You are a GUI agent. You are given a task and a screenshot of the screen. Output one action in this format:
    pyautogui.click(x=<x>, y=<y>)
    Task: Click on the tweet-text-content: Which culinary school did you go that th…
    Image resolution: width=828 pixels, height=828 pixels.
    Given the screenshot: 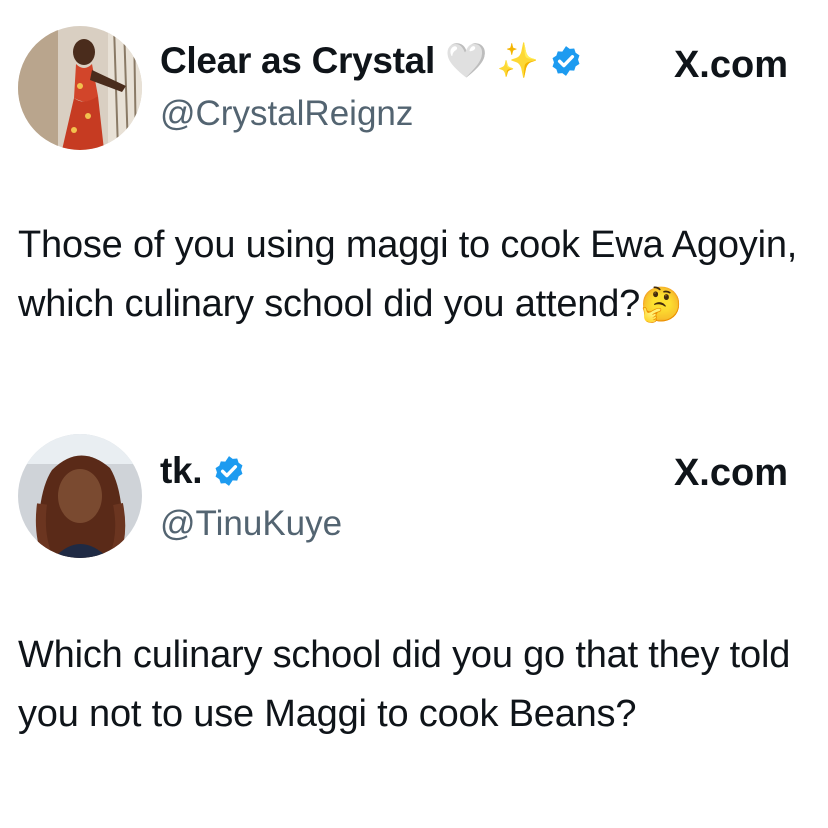 What is the action you would take?
    pyautogui.click(x=404, y=684)
    